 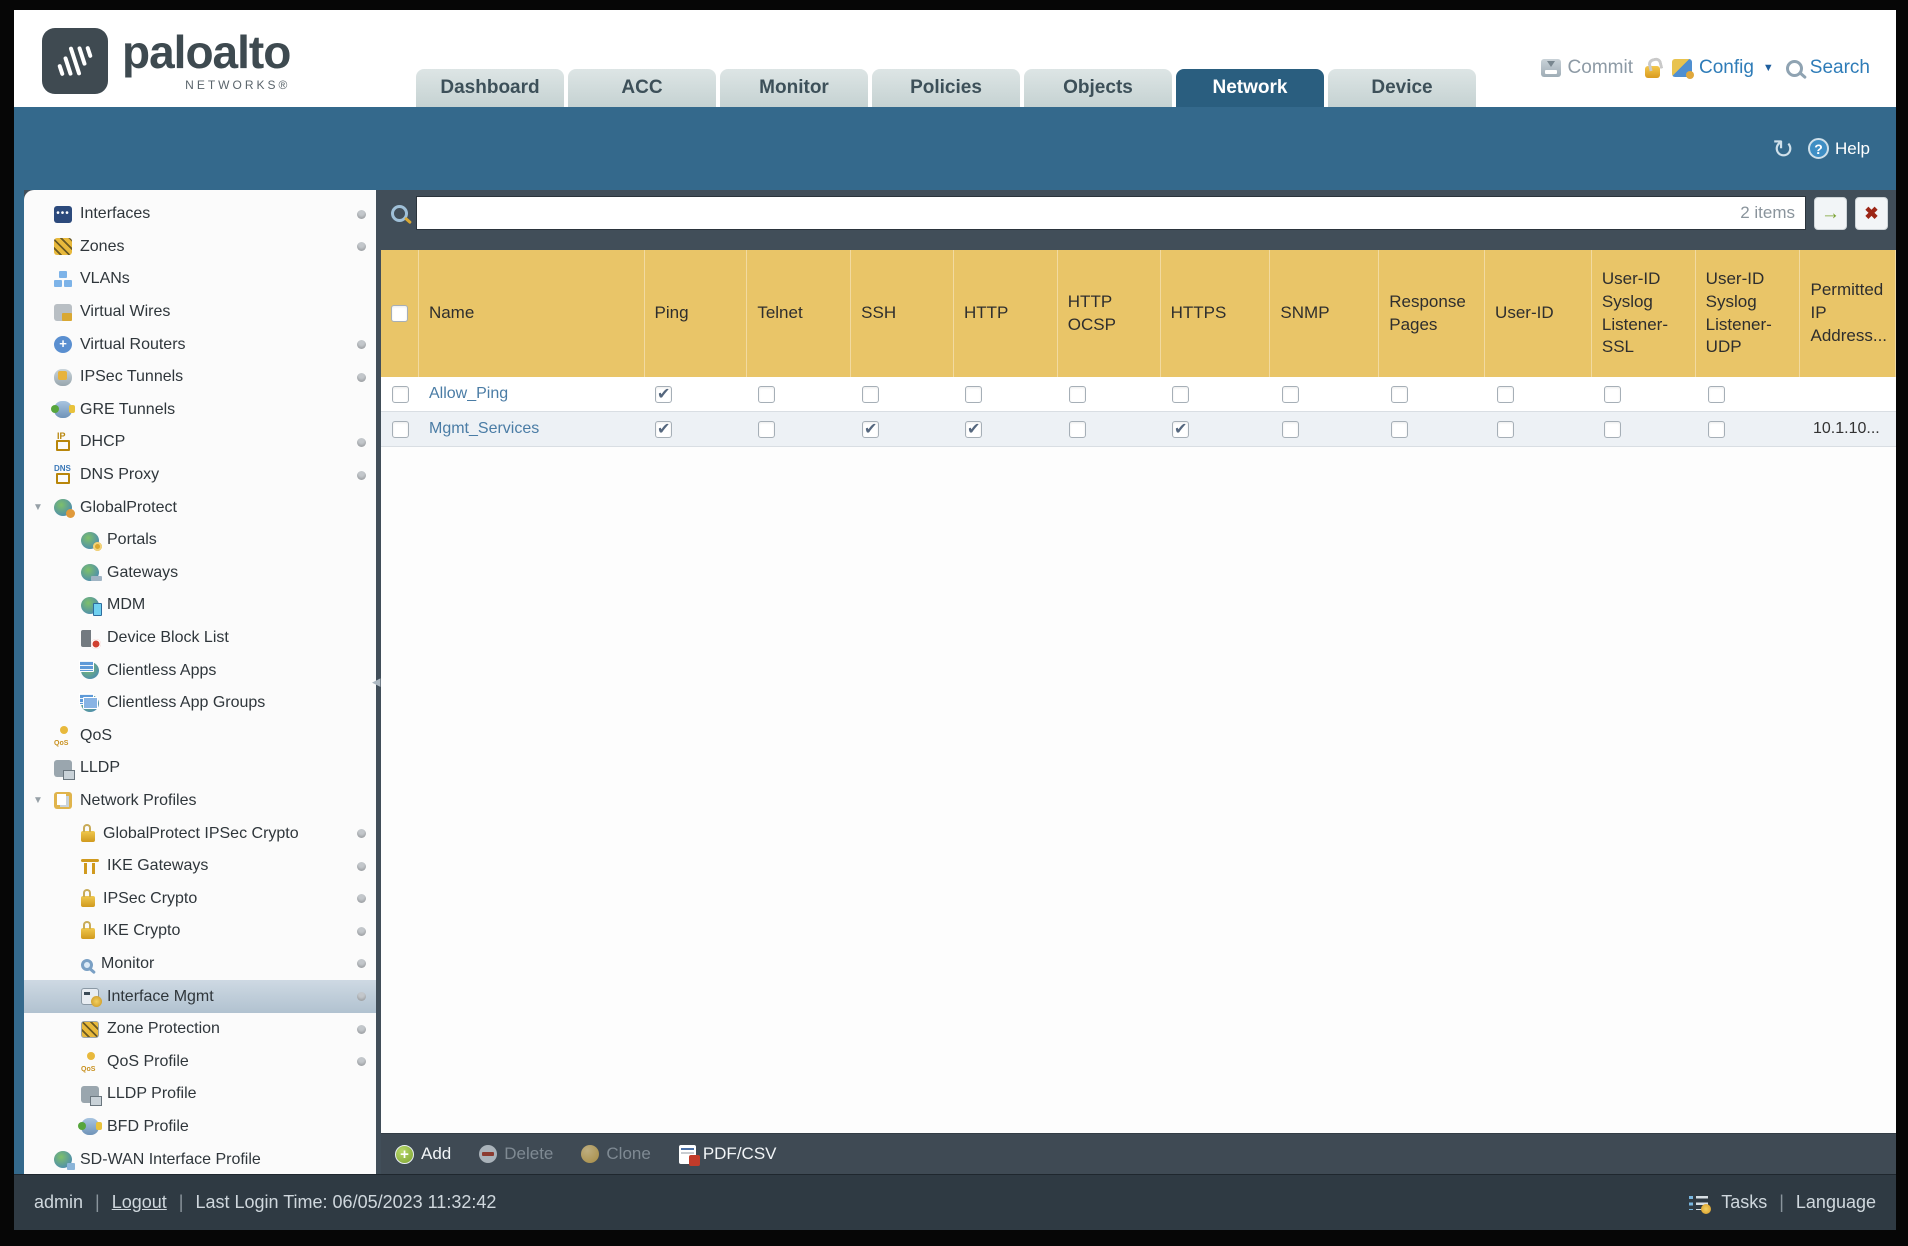 What do you see at coordinates (1827, 68) in the screenshot?
I see `search-button: Search` at bounding box center [1827, 68].